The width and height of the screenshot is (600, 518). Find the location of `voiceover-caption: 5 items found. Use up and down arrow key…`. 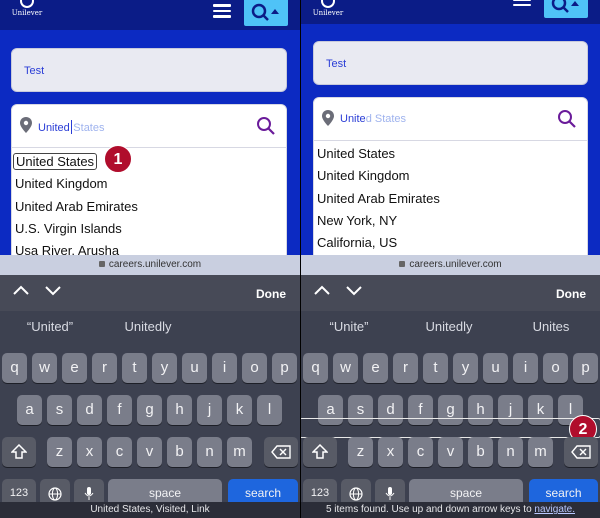

voiceover-caption: 5 items found. Use up and down arrow key… is located at coordinates (450, 510).